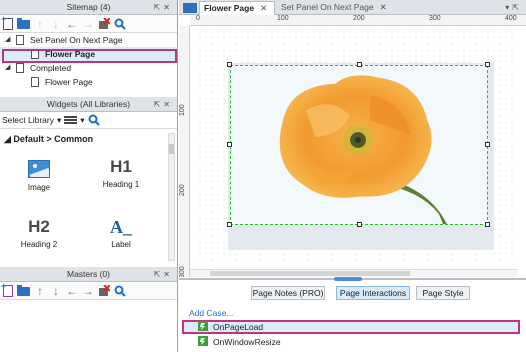 This screenshot has height=352, width=526. I want to click on tree-item-label: Set Panel On Next Page, so click(76, 40).